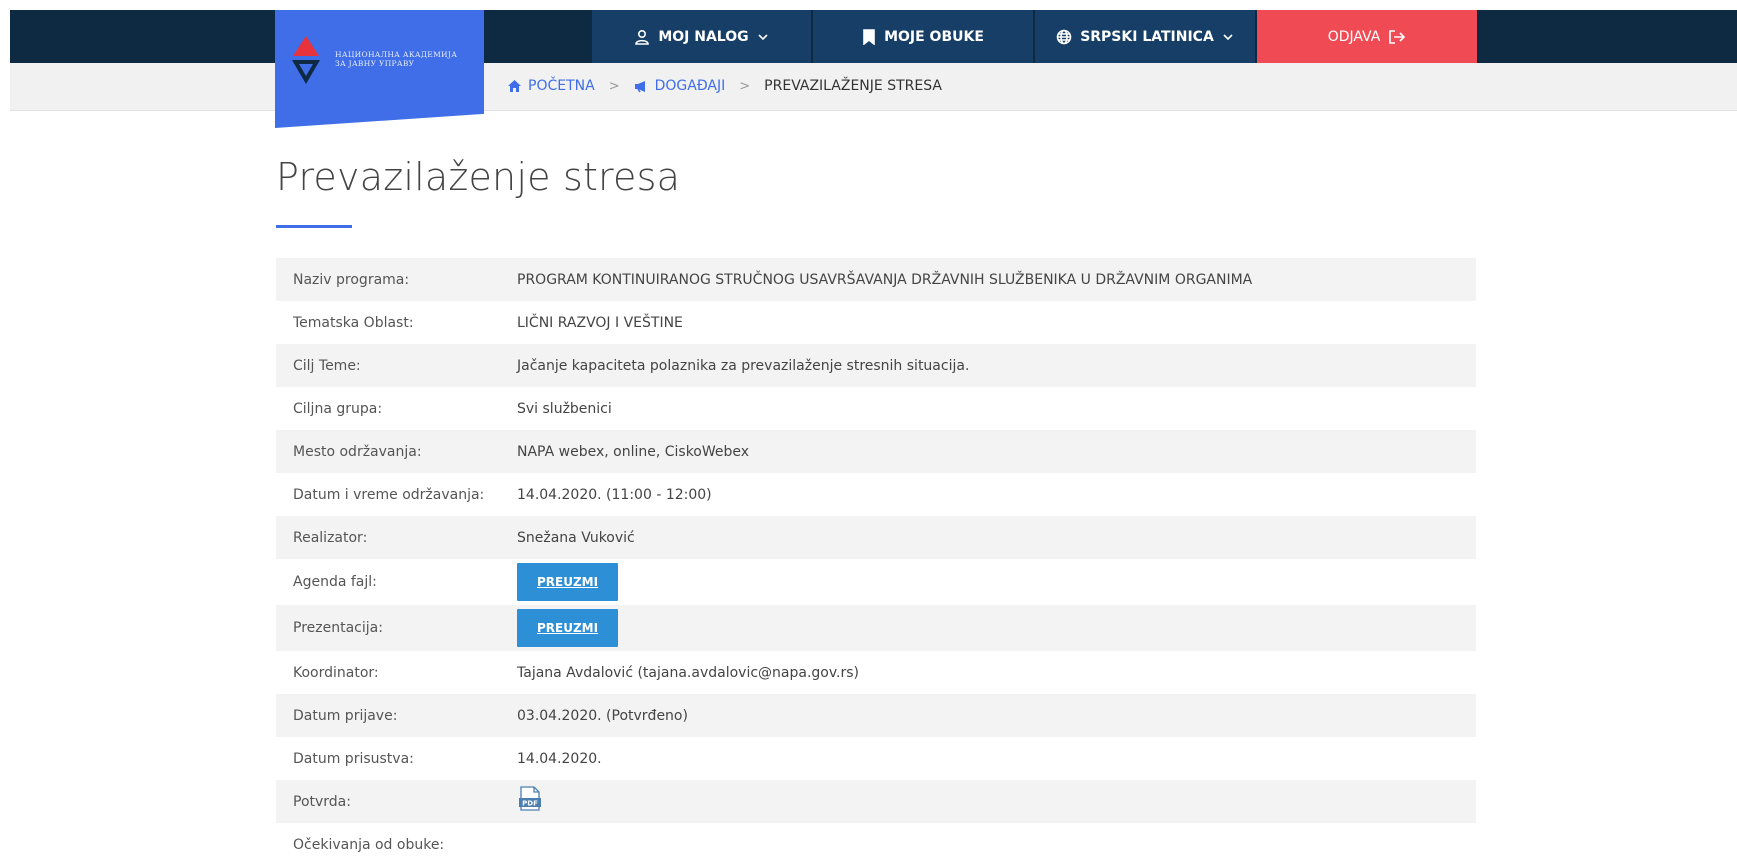 The height and width of the screenshot is (866, 1737). I want to click on nav-logout: ODJAVA, so click(1367, 36).